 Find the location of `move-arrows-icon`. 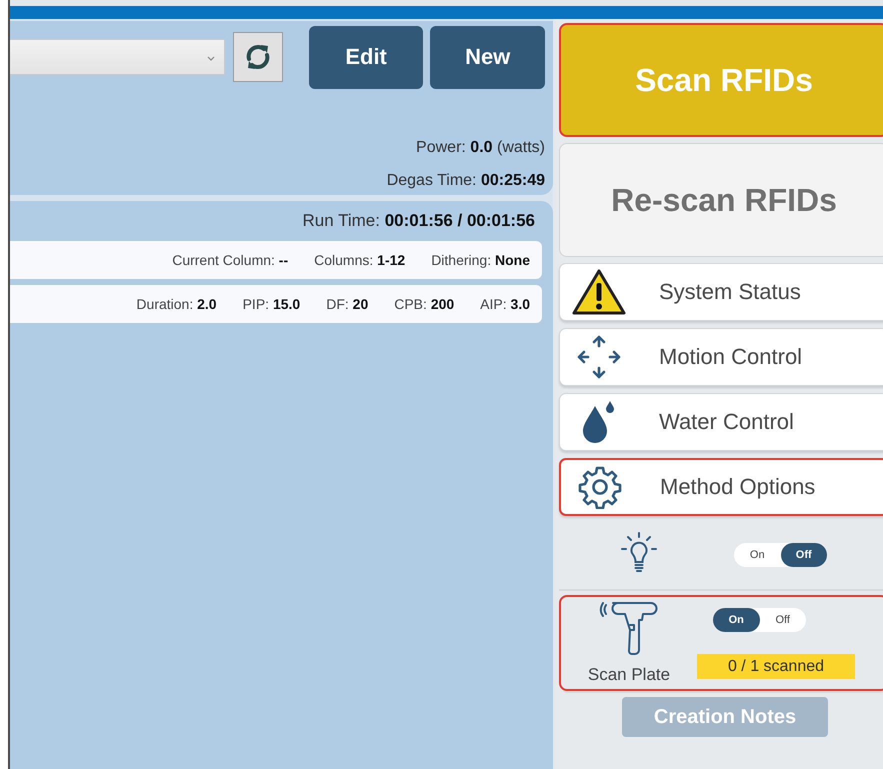

move-arrows-icon is located at coordinates (599, 357).